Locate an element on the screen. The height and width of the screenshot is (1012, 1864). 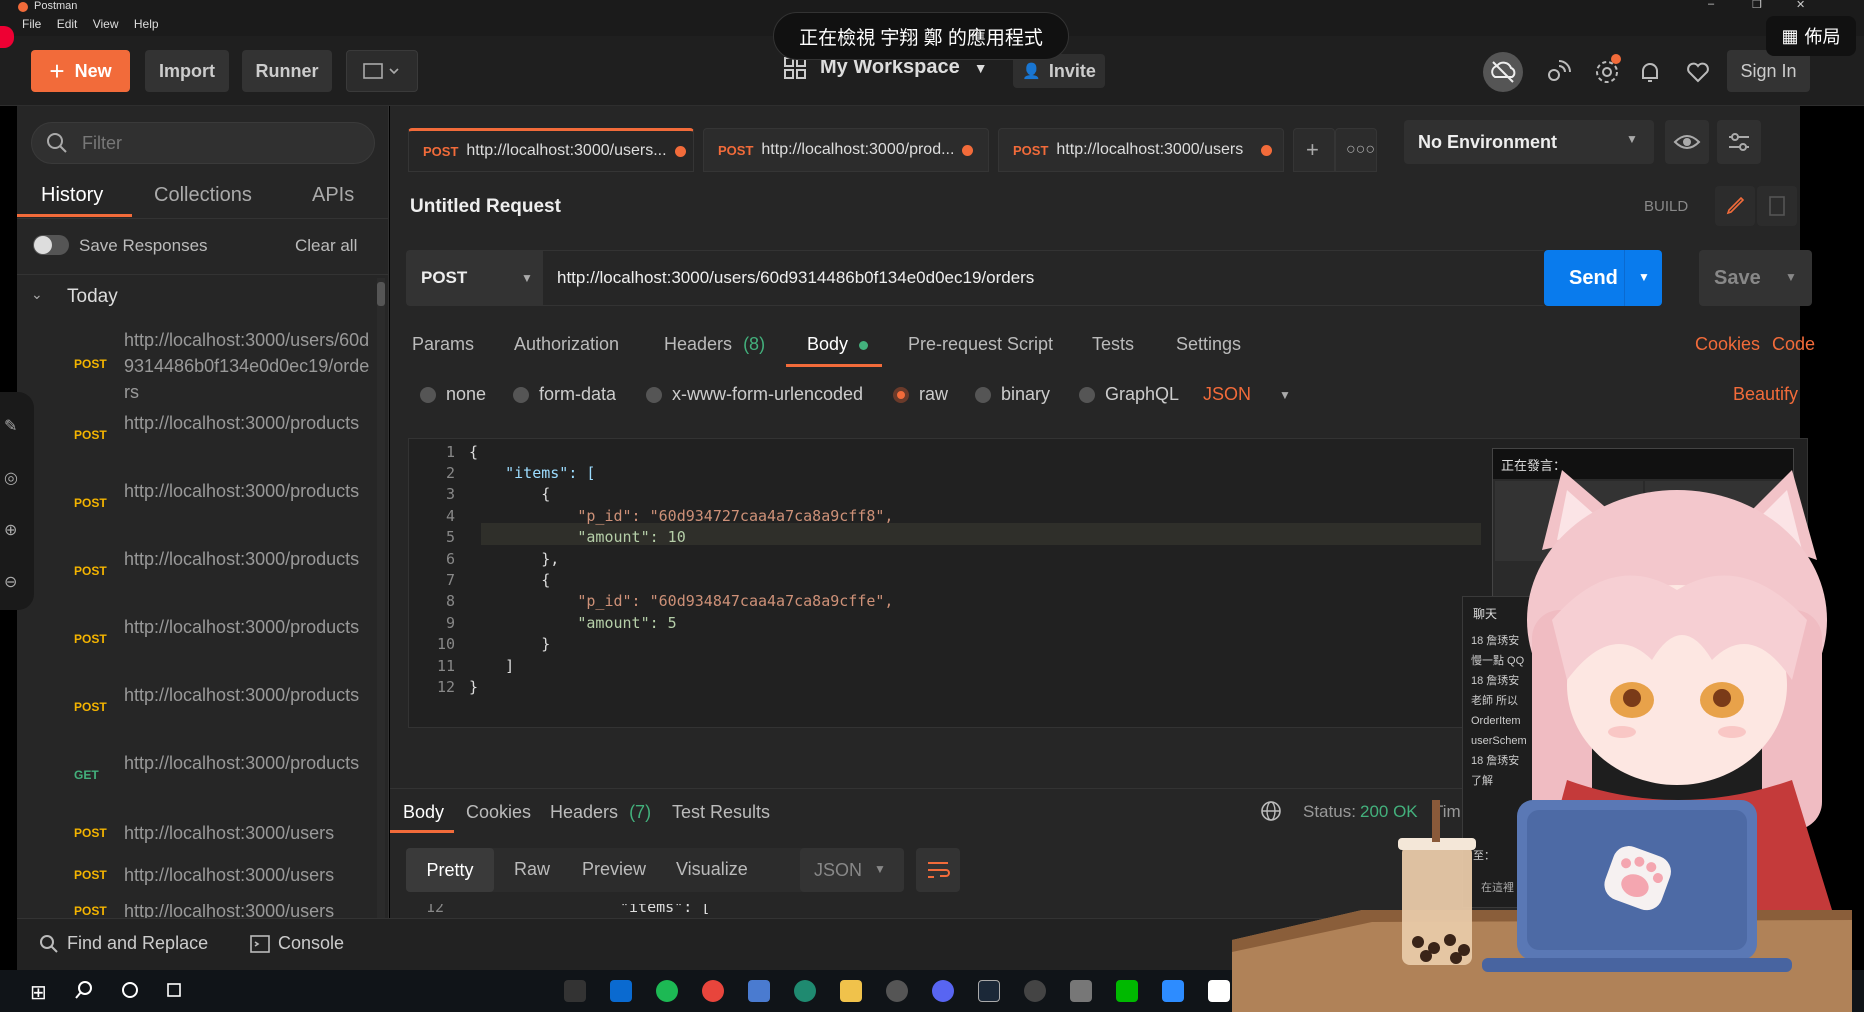
radio-binary: binary is located at coordinates (1012, 394).